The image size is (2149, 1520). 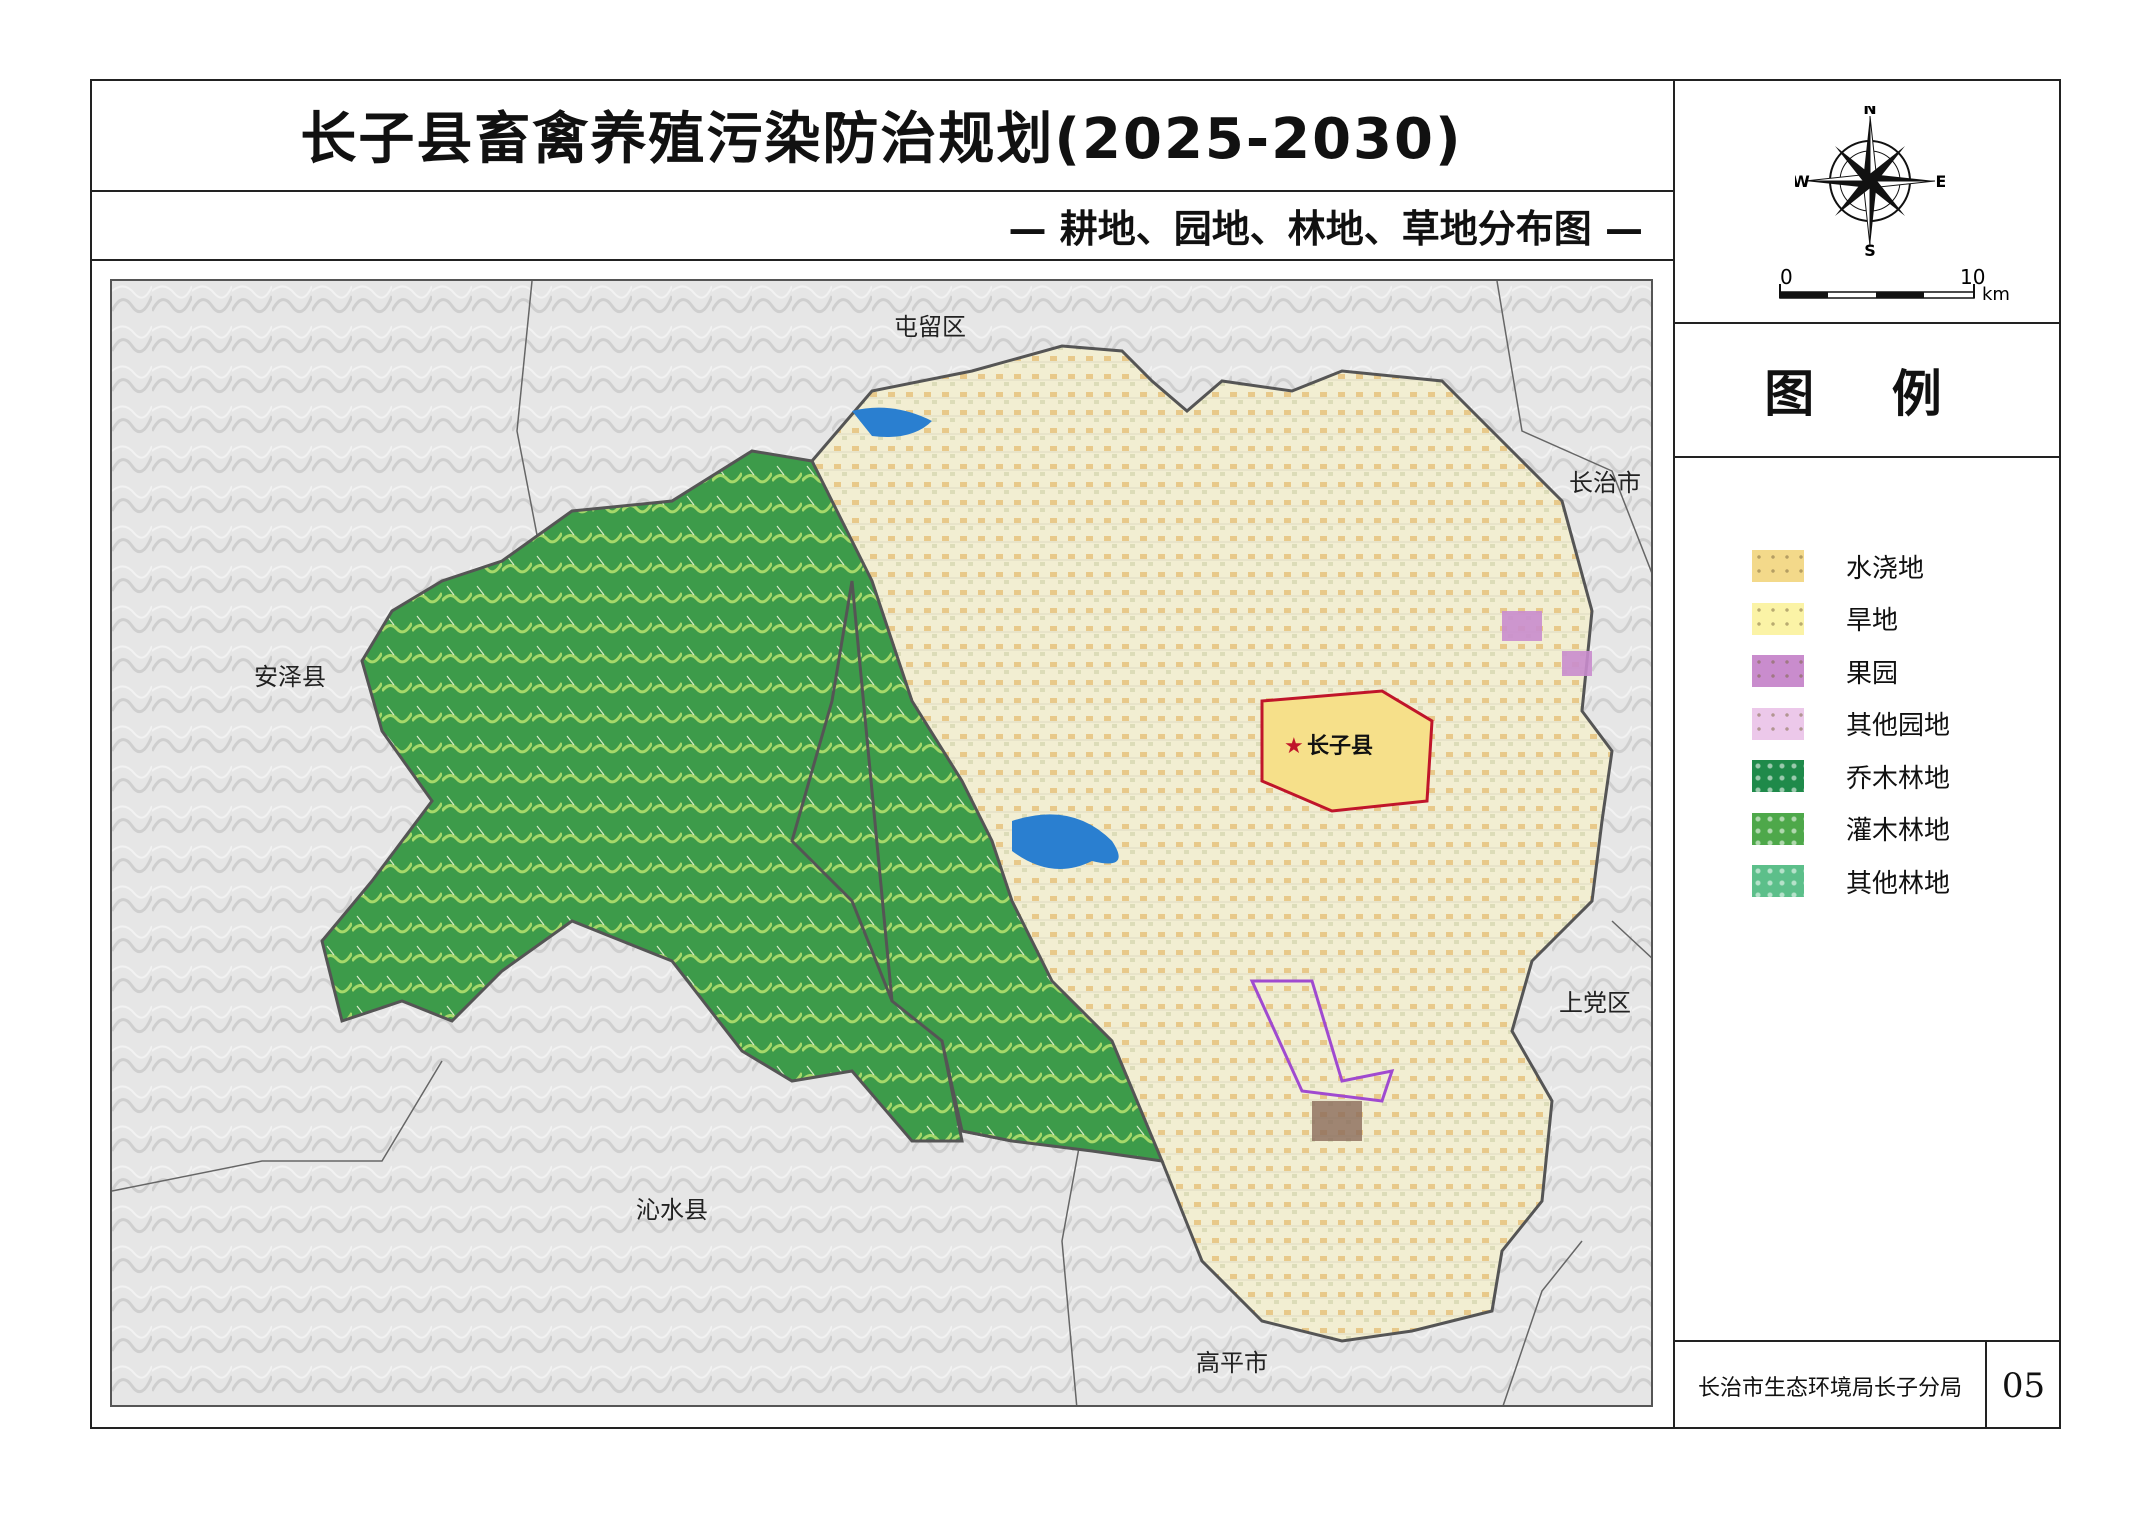 I want to click on compass-w: W, so click(x=1802, y=181).